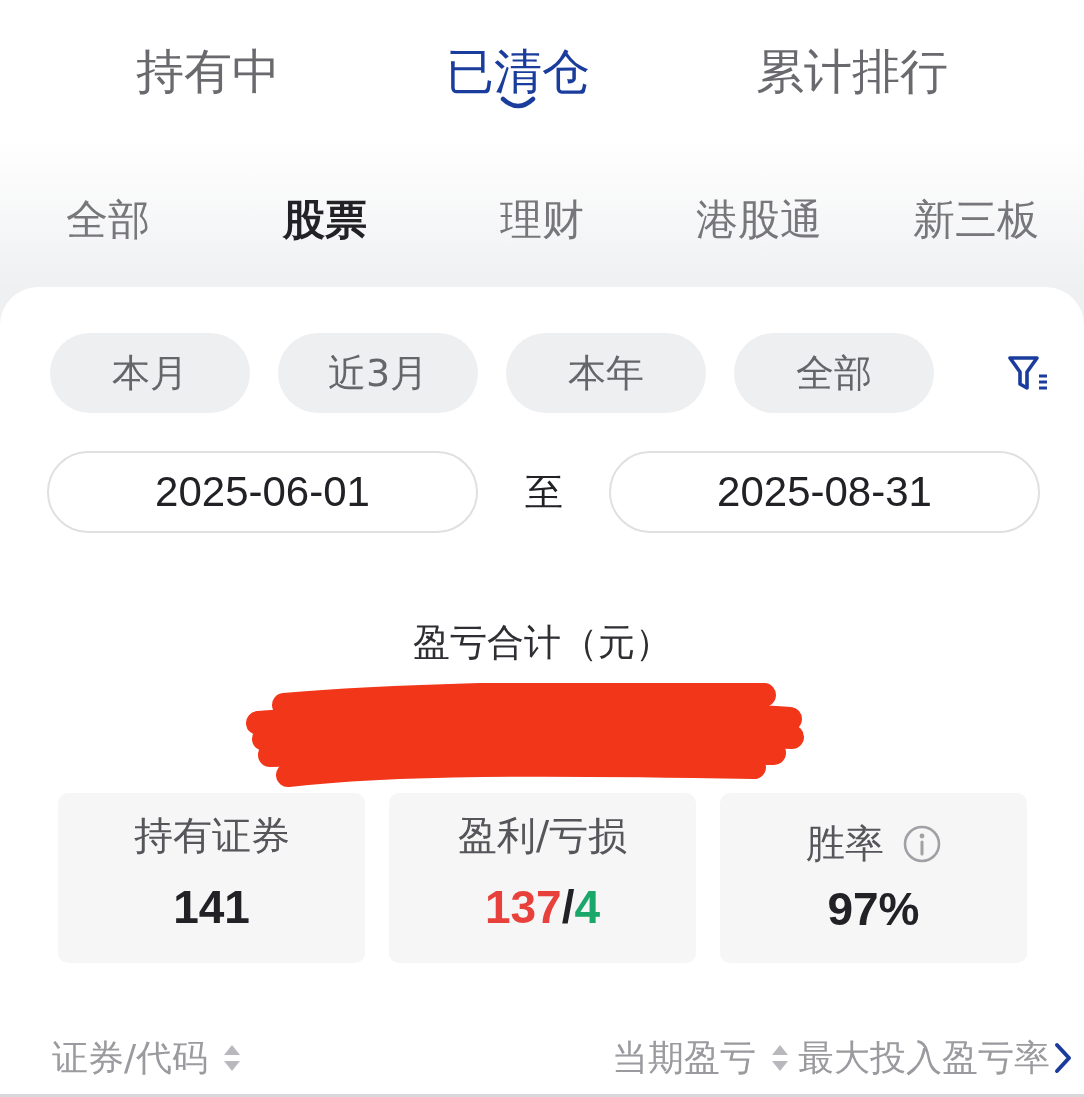  Describe the element at coordinates (542, 836) in the screenshot. I see `stat-label: 盈利/亏损` at that location.